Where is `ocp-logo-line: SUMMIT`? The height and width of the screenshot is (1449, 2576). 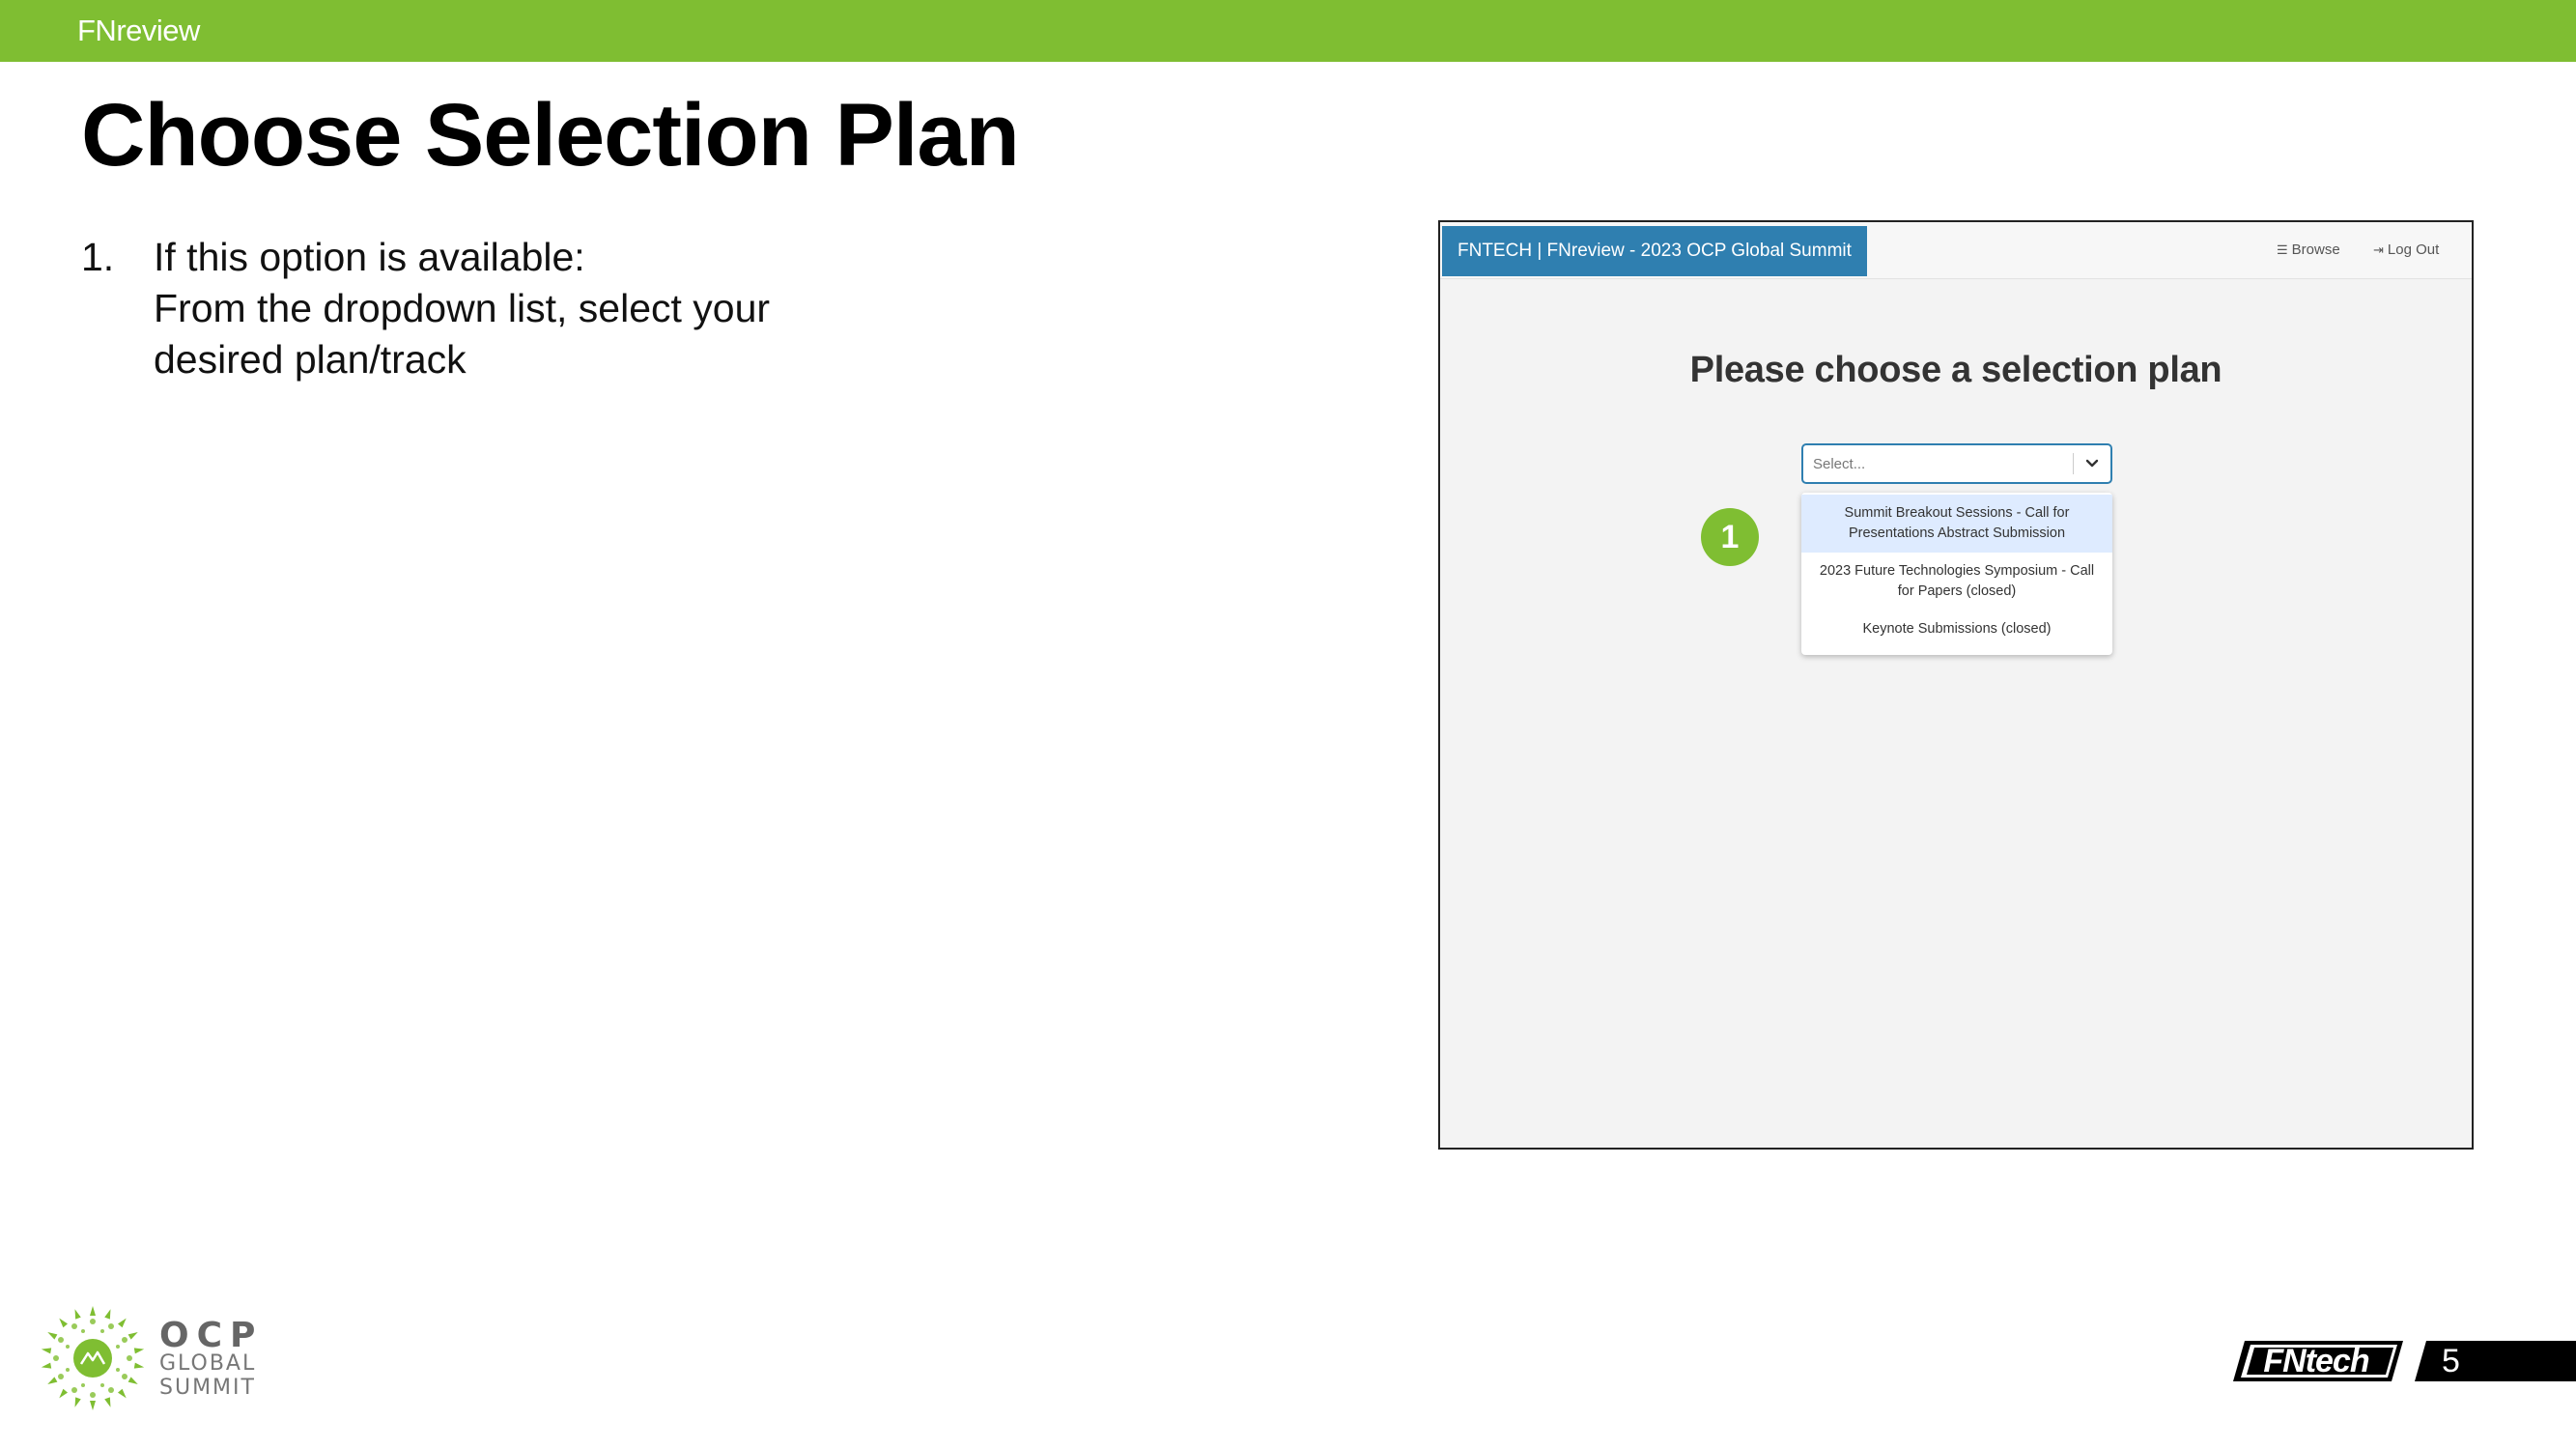
ocp-logo-line: SUMMIT is located at coordinates (207, 1388).